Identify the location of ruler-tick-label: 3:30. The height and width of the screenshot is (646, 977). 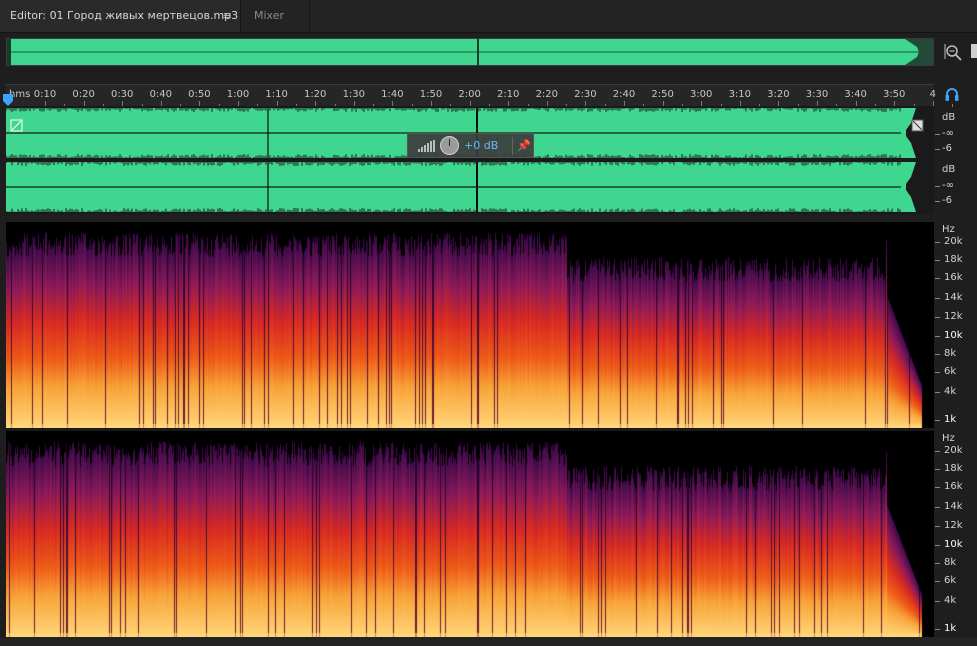
(817, 94).